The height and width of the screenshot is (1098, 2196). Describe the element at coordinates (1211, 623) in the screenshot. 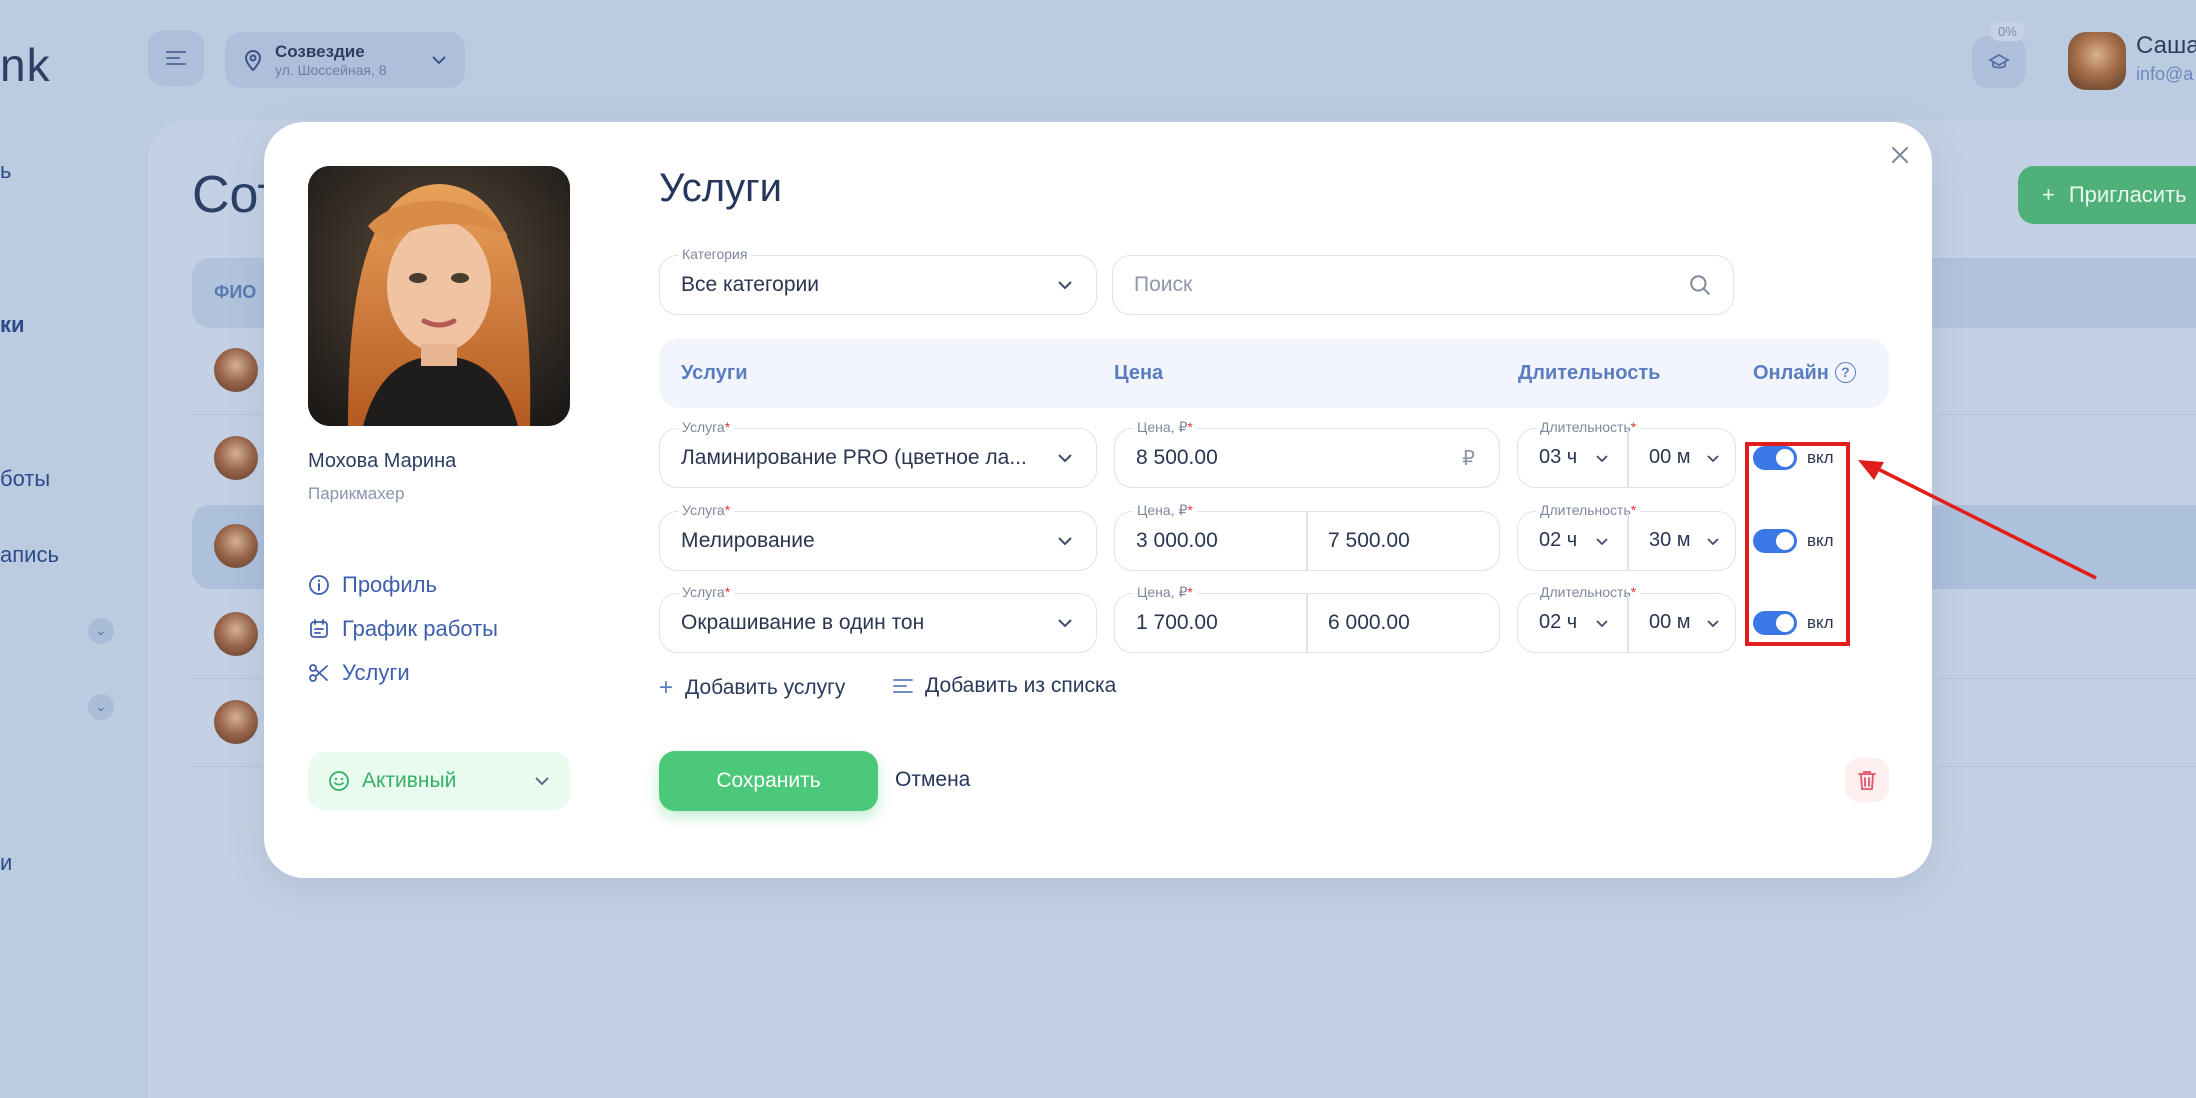

I see `price-from: 1 700.00` at that location.